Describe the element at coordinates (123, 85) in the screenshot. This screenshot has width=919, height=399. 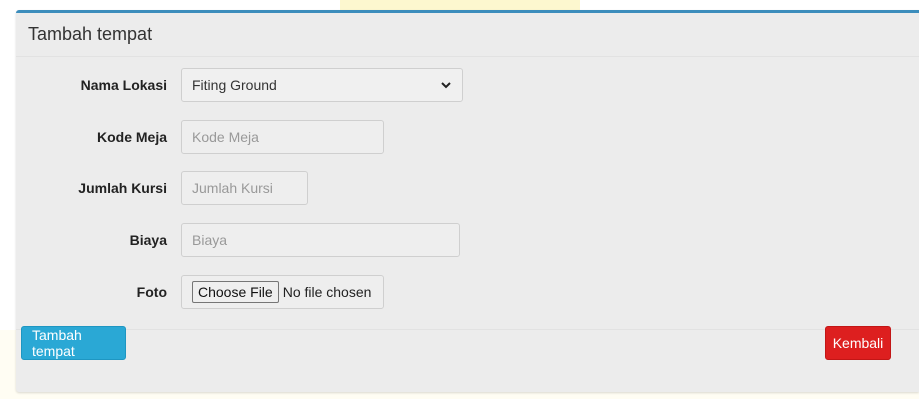
I see `nama-lokasi-label: Nama Lokasi` at that location.